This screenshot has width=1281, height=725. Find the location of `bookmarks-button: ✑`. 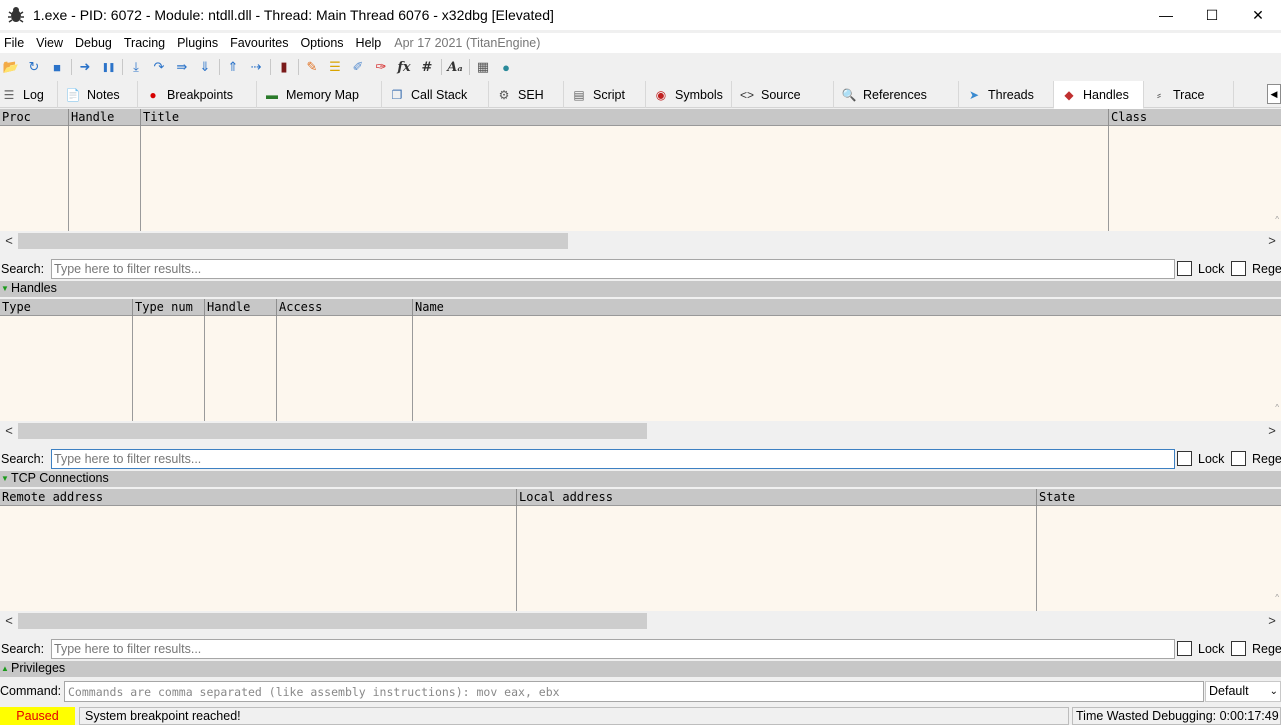

bookmarks-button: ✑ is located at coordinates (381, 67).